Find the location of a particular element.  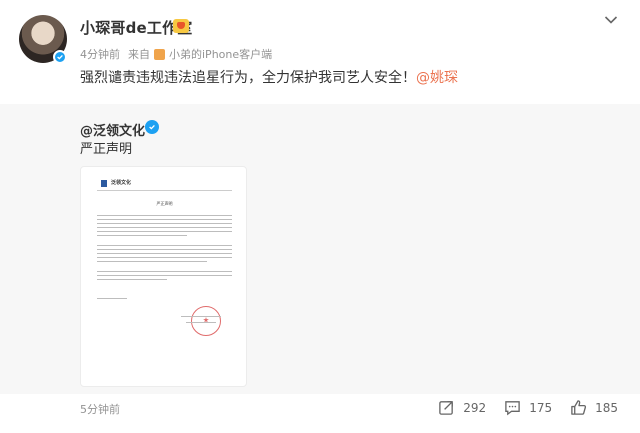

statement-image: 泛领文化 严正声明 is located at coordinates (163, 276).